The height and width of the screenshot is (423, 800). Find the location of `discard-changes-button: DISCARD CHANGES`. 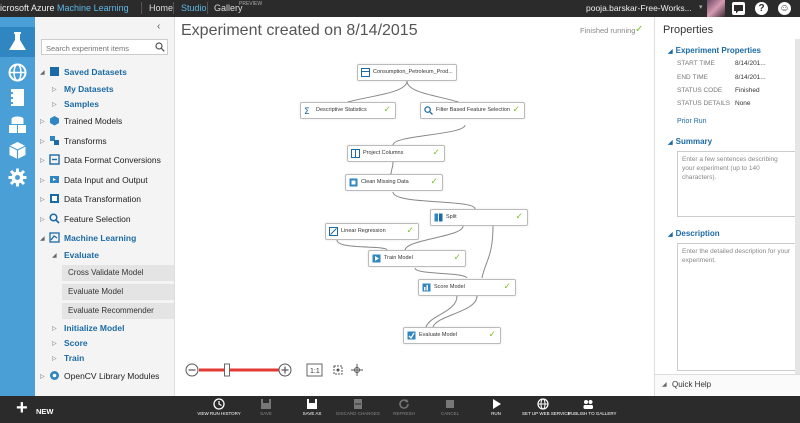

discard-changes-button: DISCARD CHANGES is located at coordinates (358, 410).